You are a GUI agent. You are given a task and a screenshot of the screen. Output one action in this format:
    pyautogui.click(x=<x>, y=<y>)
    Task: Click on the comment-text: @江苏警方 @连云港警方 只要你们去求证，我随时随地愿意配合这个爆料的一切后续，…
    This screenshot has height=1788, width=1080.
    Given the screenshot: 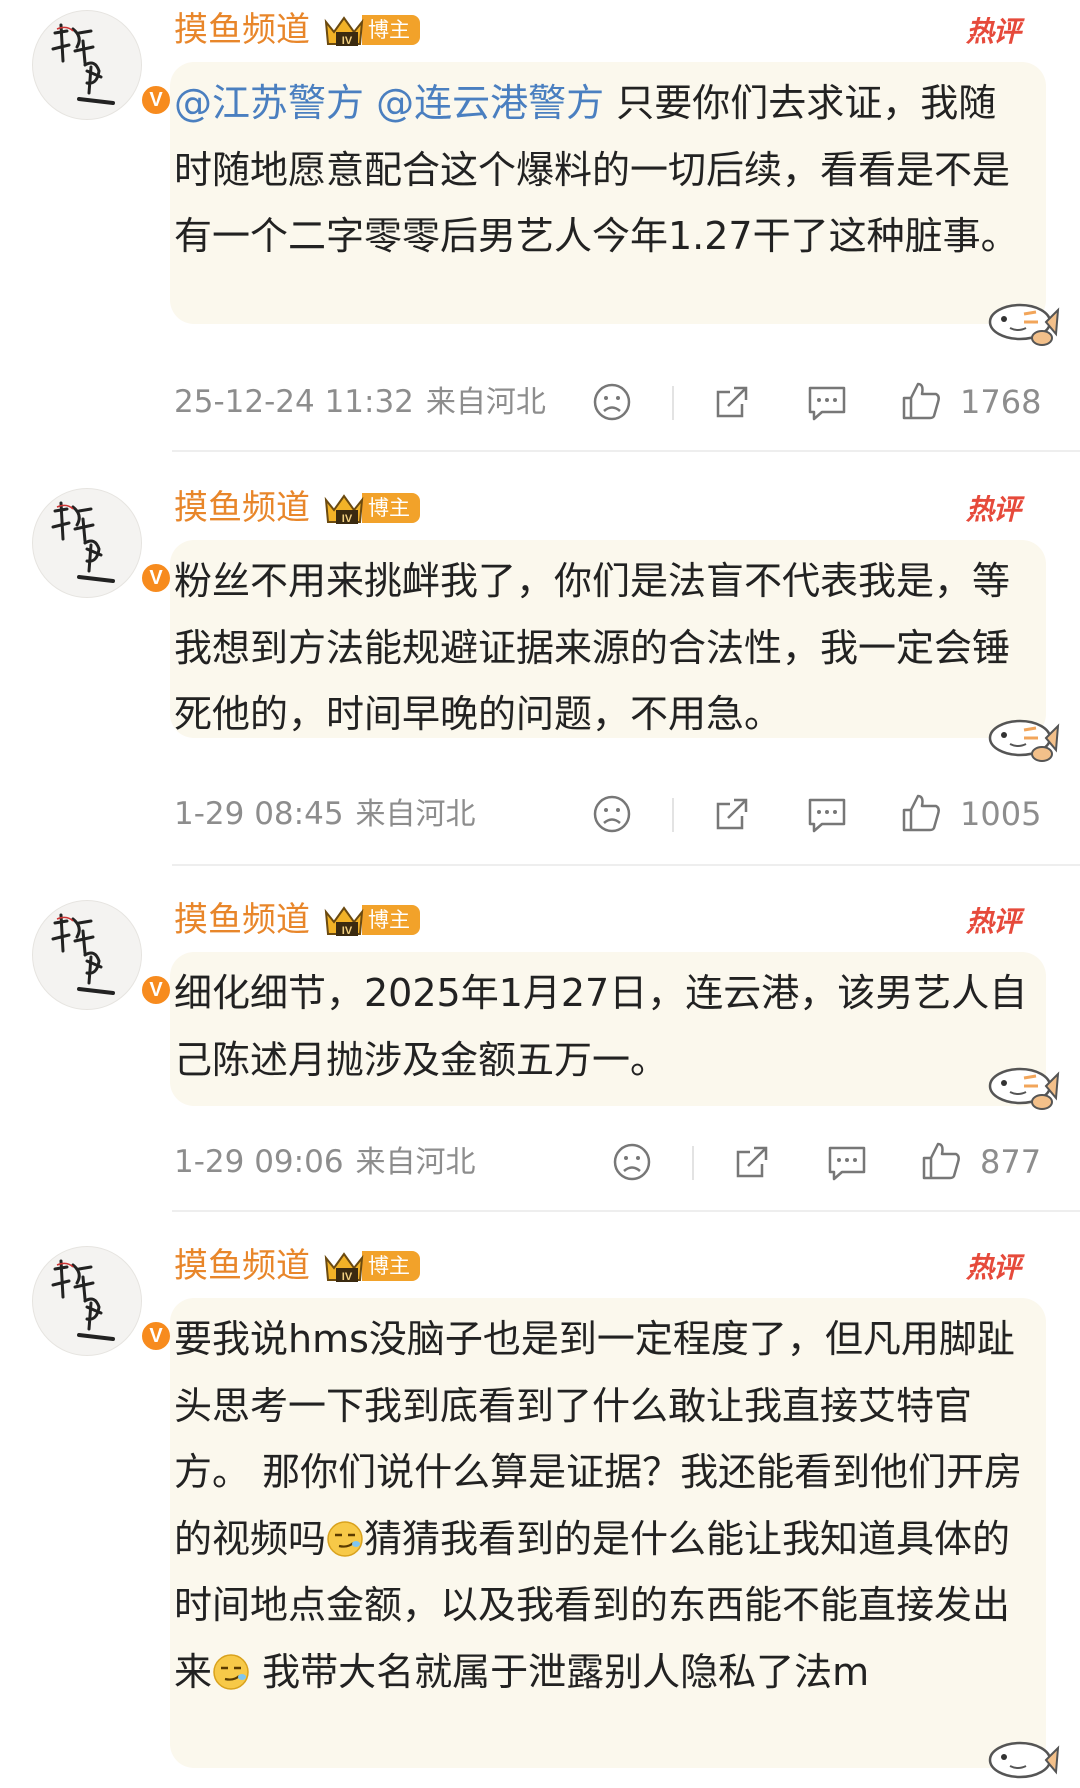 What is the action you would take?
    pyautogui.click(x=596, y=169)
    